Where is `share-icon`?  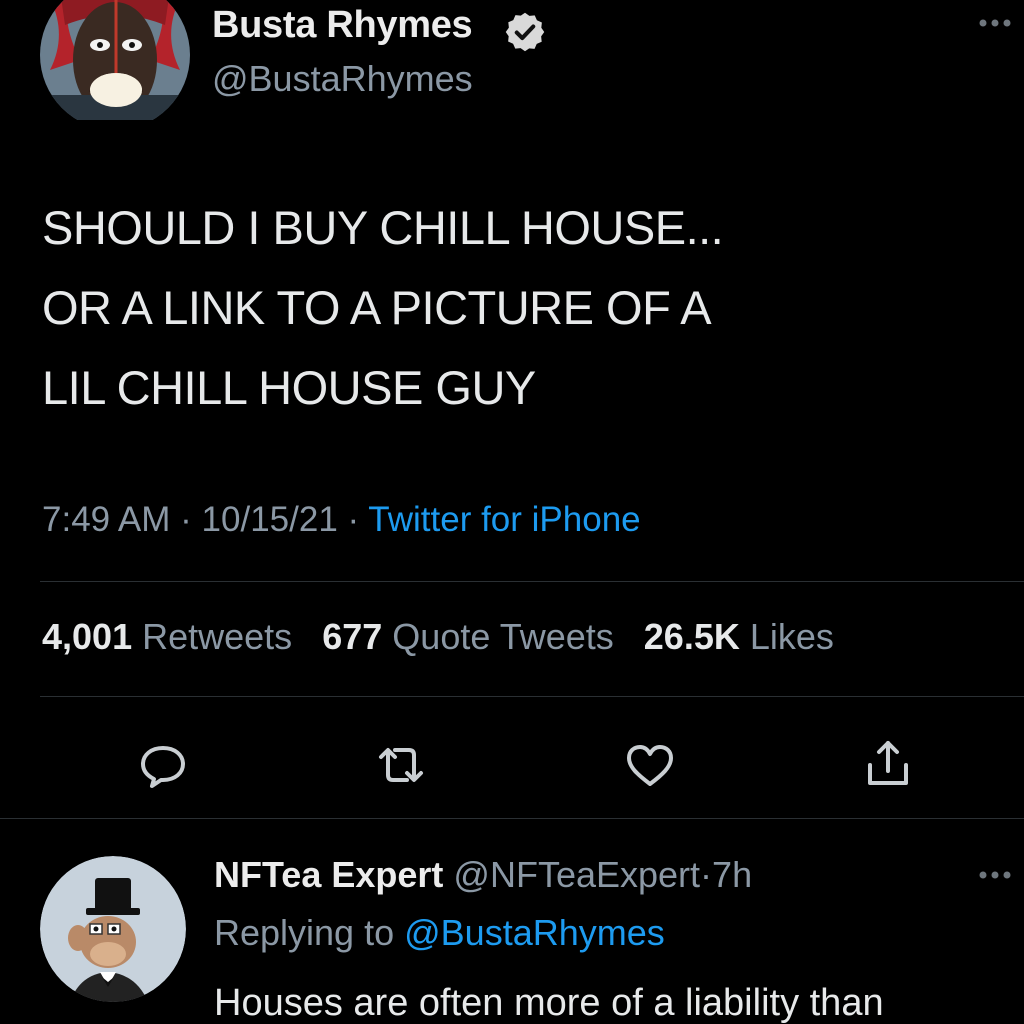 share-icon is located at coordinates (888, 765).